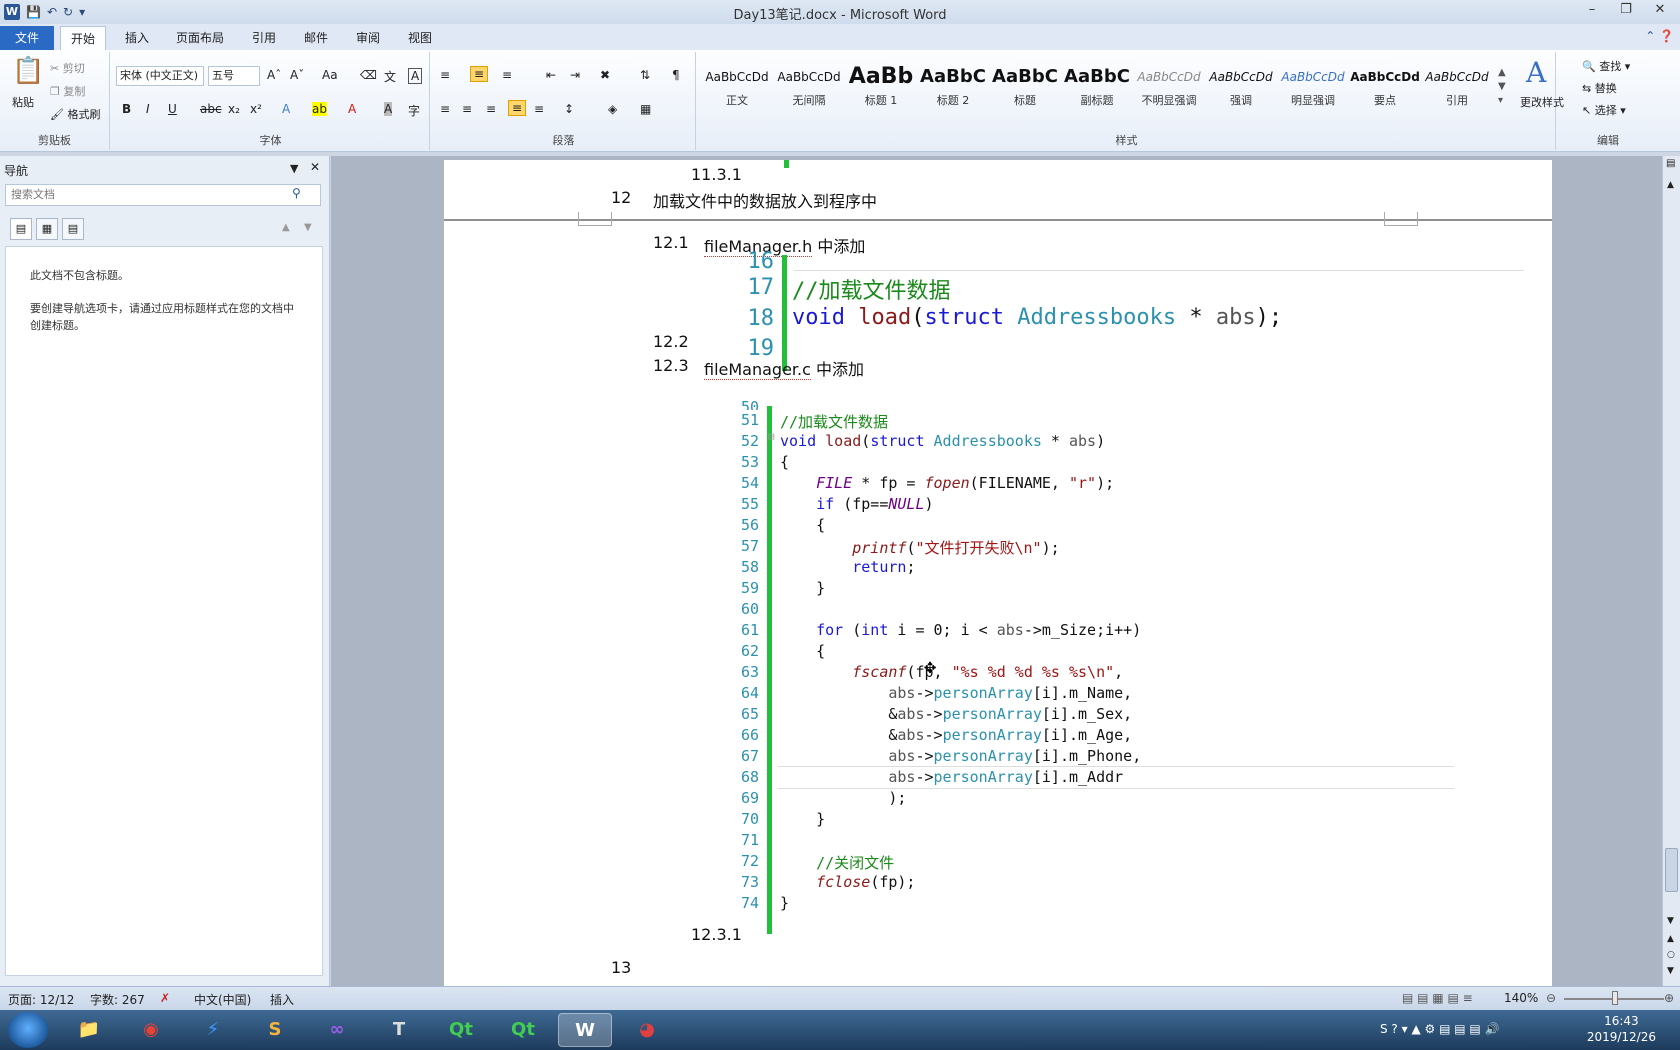 Image resolution: width=1680 pixels, height=1050 pixels. Describe the element at coordinates (286, 109) in the screenshot. I see `text-effects-icon: A` at that location.